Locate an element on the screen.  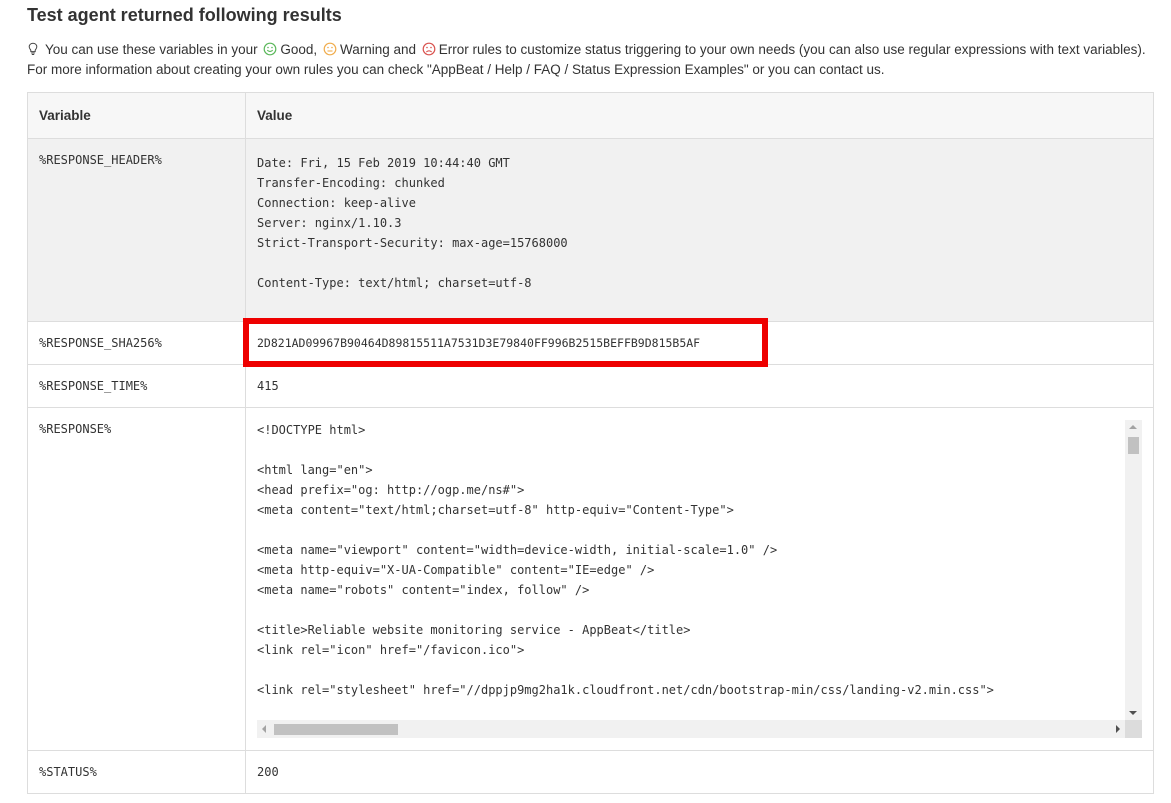
scroll-up-arrow-icon is located at coordinates (1133, 427).